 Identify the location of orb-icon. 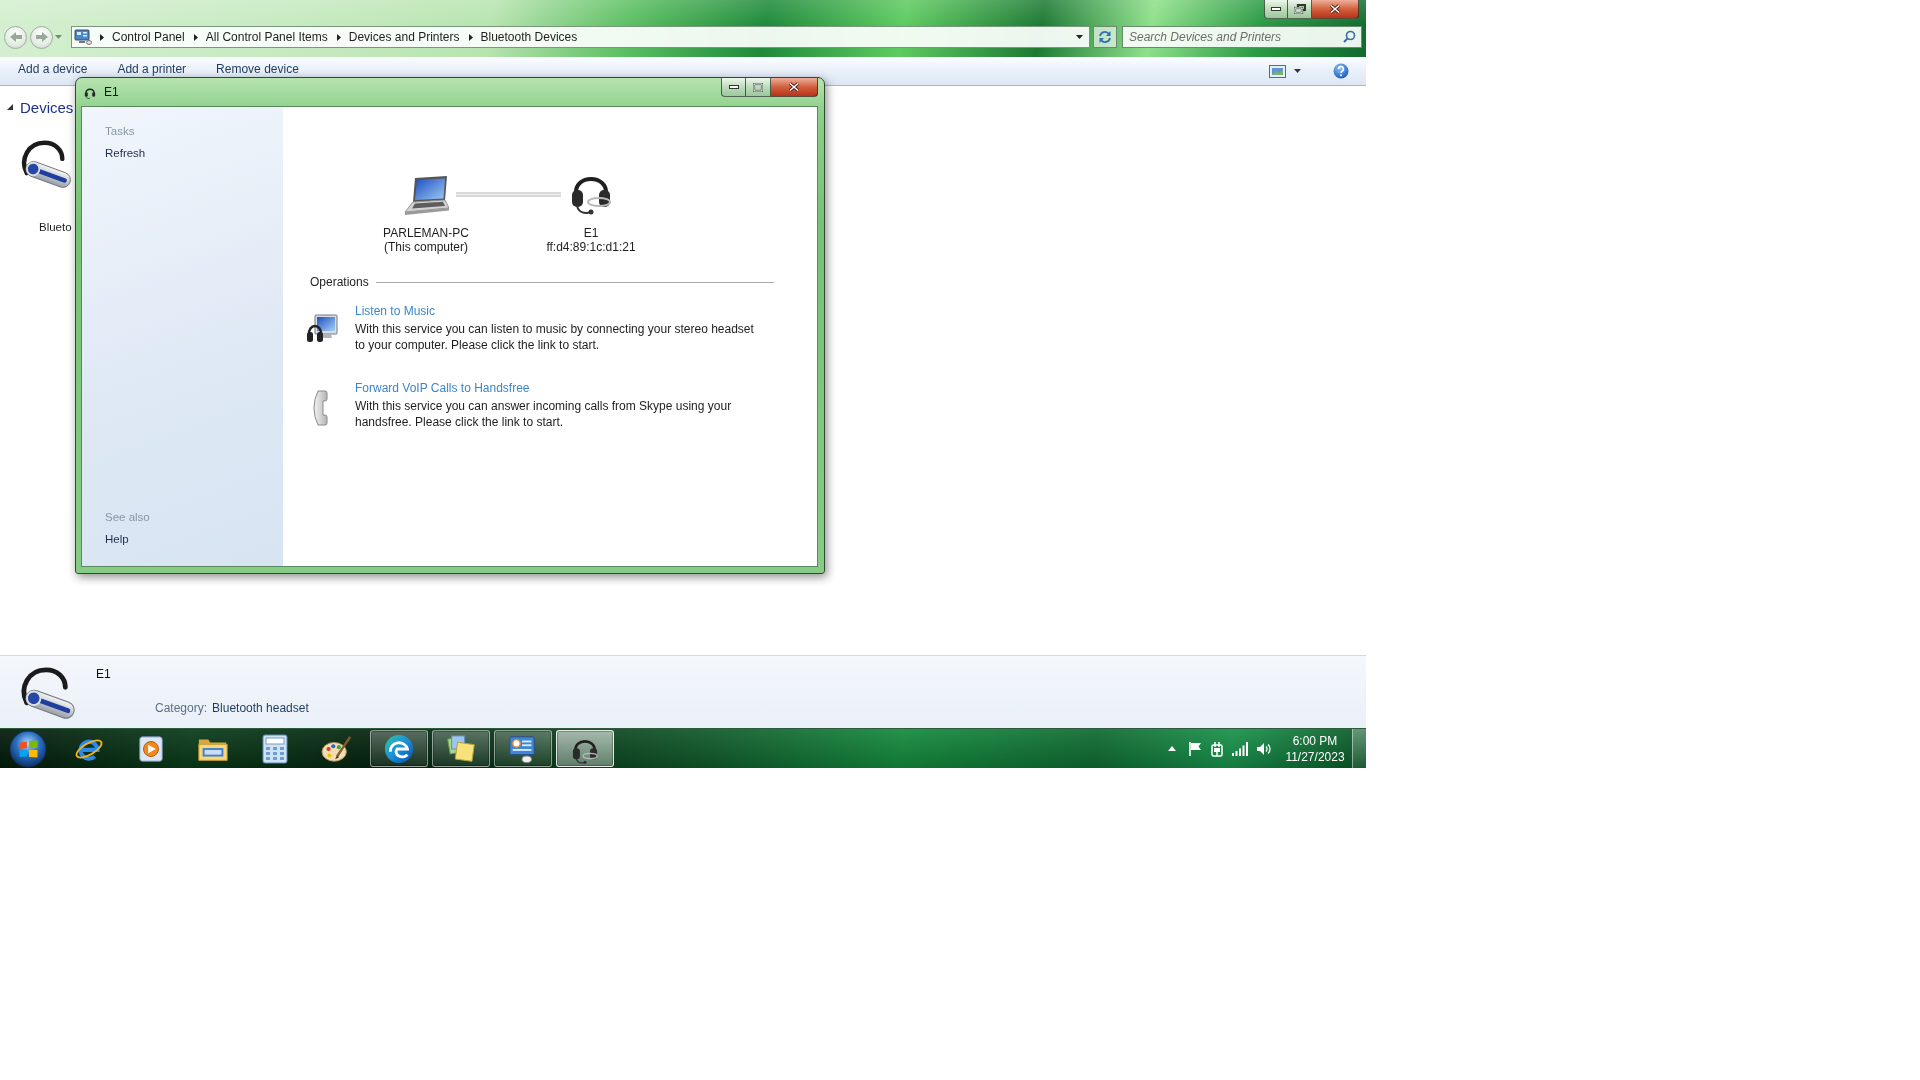
(28, 748).